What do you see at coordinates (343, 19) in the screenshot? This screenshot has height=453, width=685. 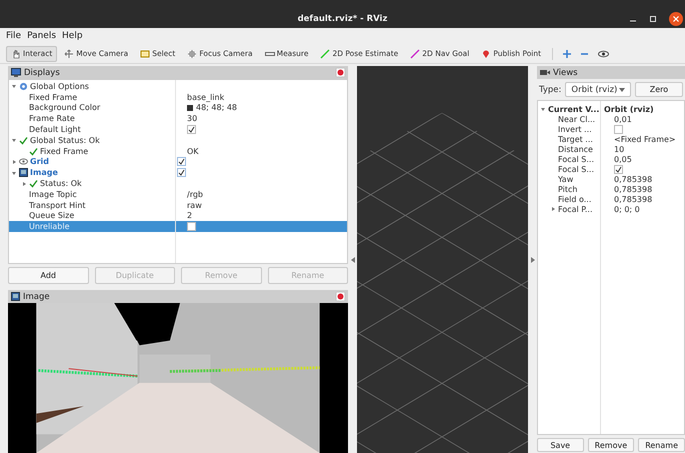 I see `window-title: default.rviz* - RViz` at bounding box center [343, 19].